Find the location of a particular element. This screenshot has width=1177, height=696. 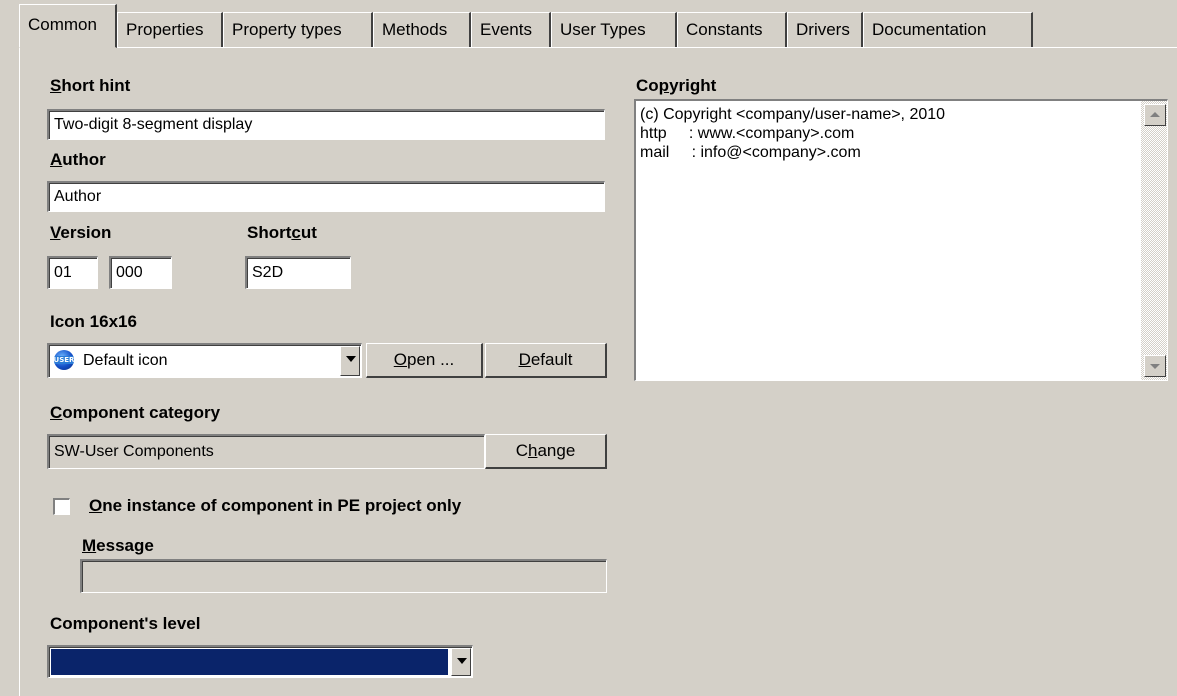

shortcut-label: Shortcut is located at coordinates (282, 232).